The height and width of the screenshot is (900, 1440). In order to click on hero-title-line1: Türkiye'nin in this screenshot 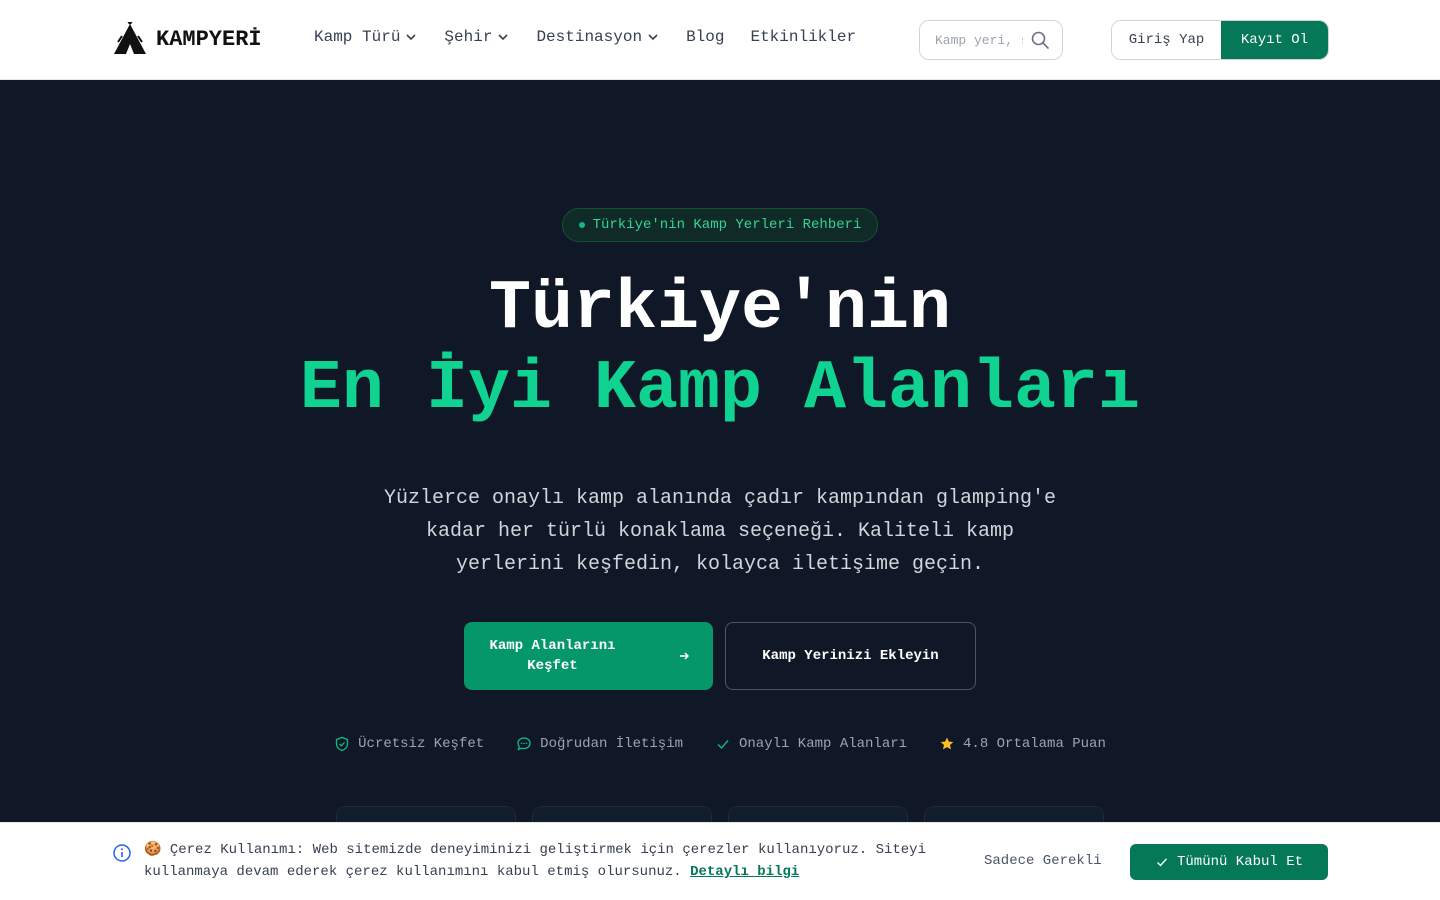, I will do `click(720, 309)`.